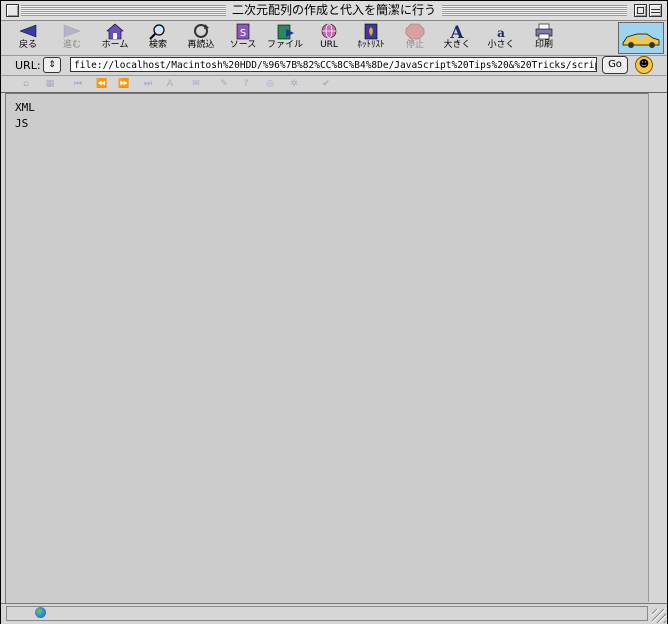  I want to click on browser-logo, so click(641, 38).